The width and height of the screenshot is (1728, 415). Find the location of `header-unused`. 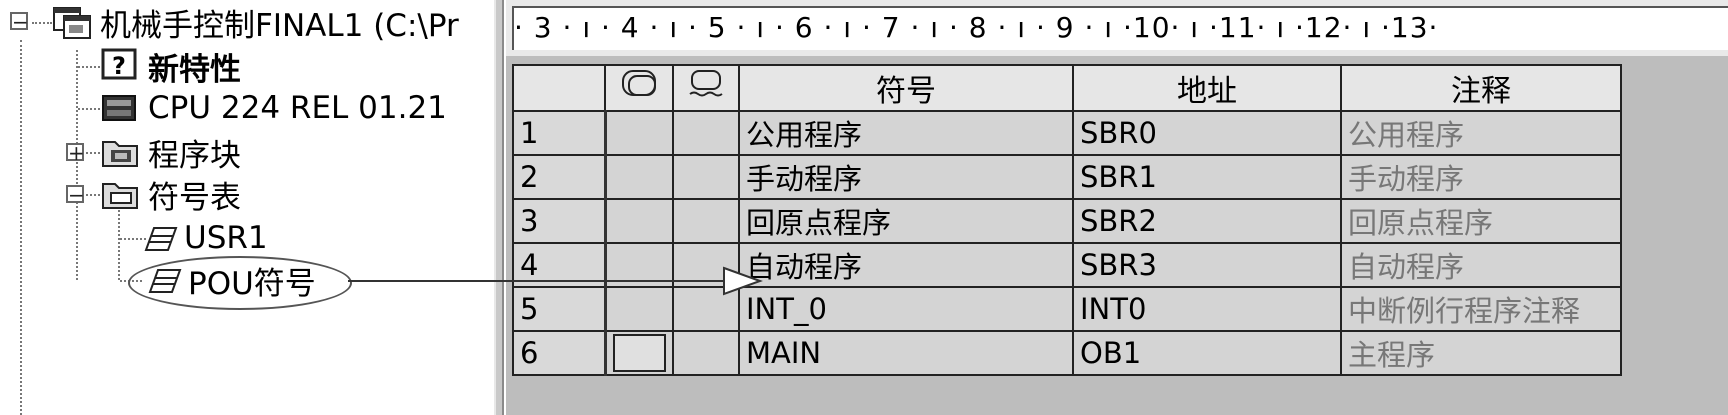

header-unused is located at coordinates (706, 88).